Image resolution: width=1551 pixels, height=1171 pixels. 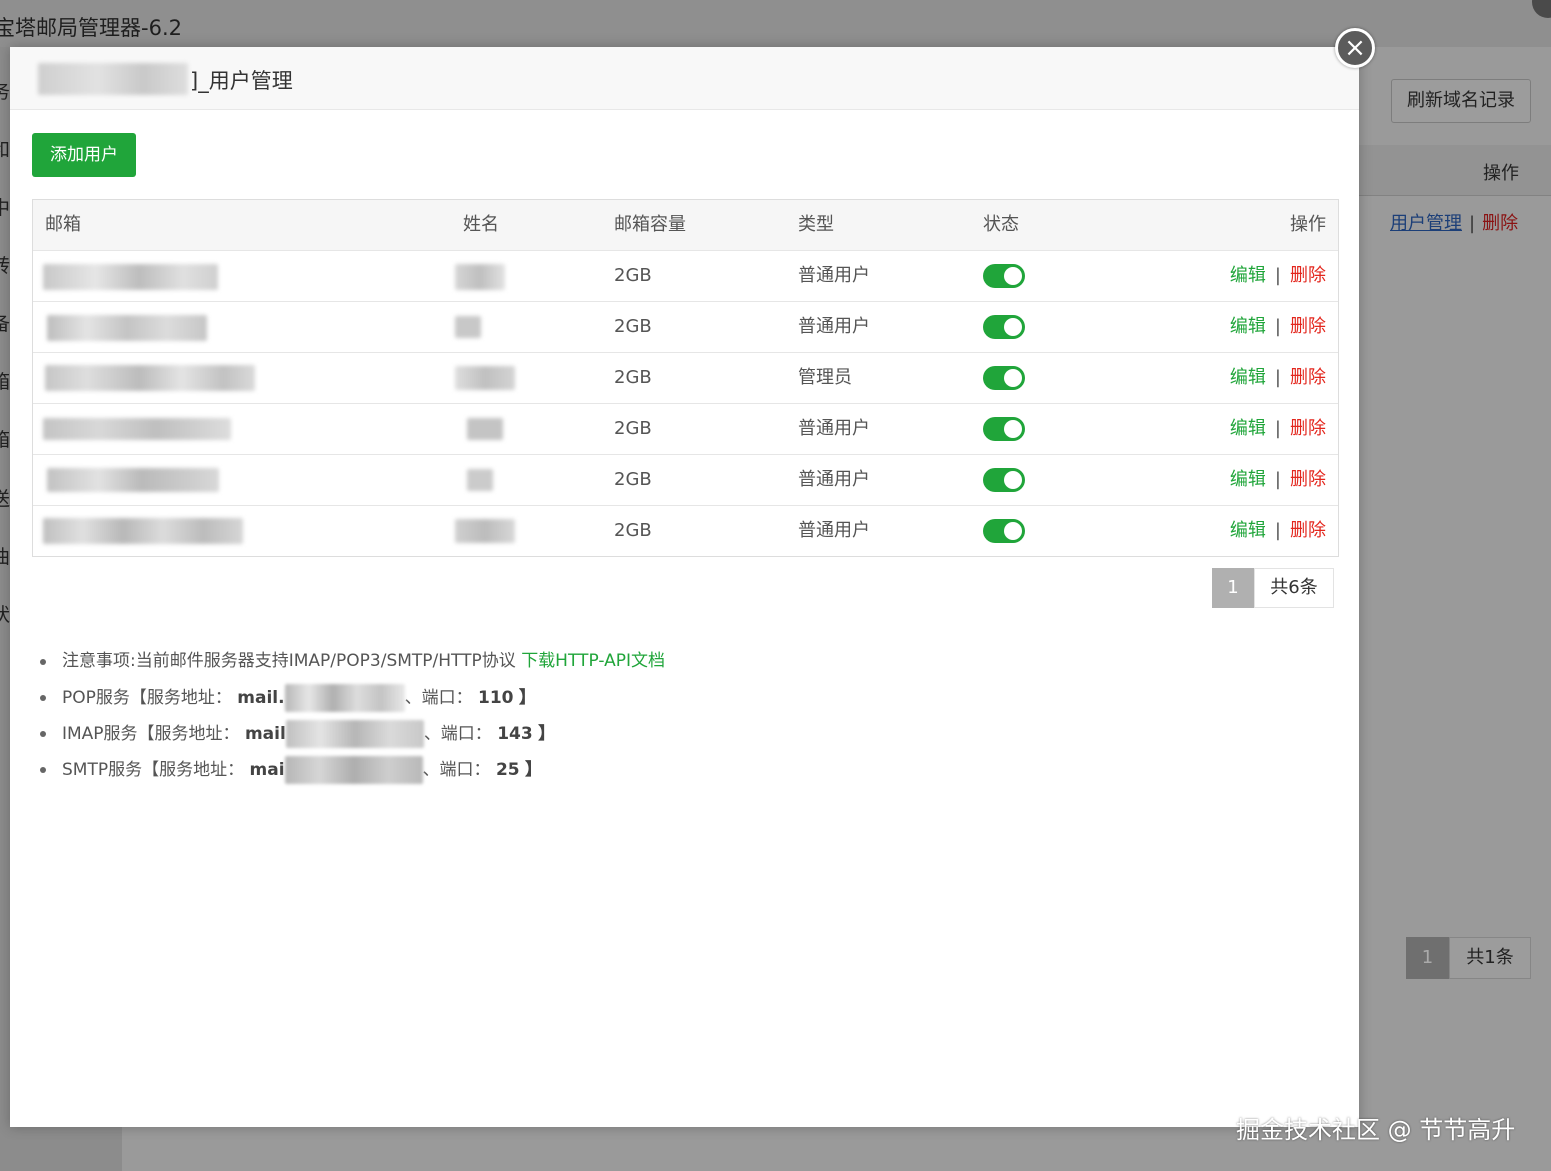 What do you see at coordinates (265, 734) in the screenshot?
I see `imap-host: mail` at bounding box center [265, 734].